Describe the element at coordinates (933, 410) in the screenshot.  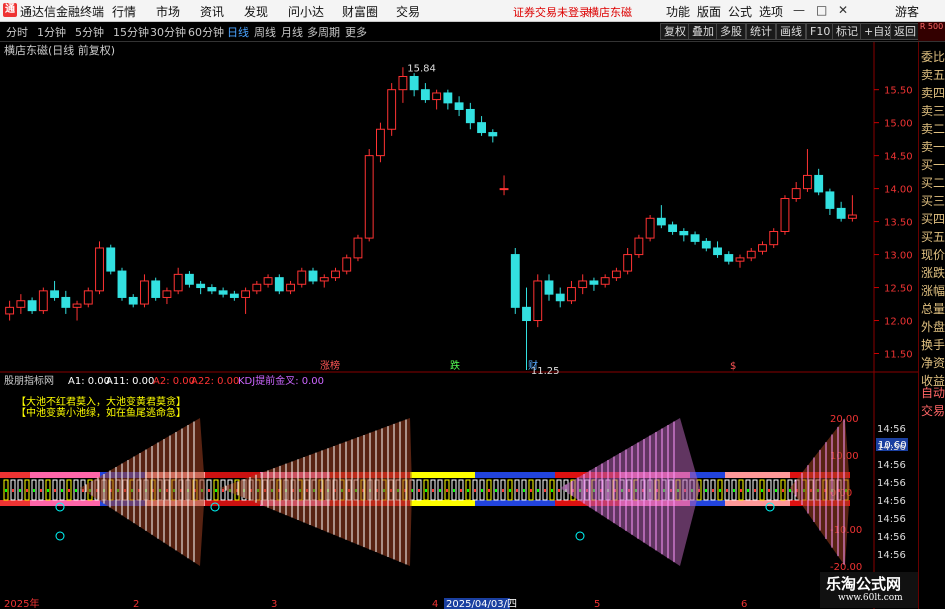
I see `sidebar-trade-item: 交易` at that location.